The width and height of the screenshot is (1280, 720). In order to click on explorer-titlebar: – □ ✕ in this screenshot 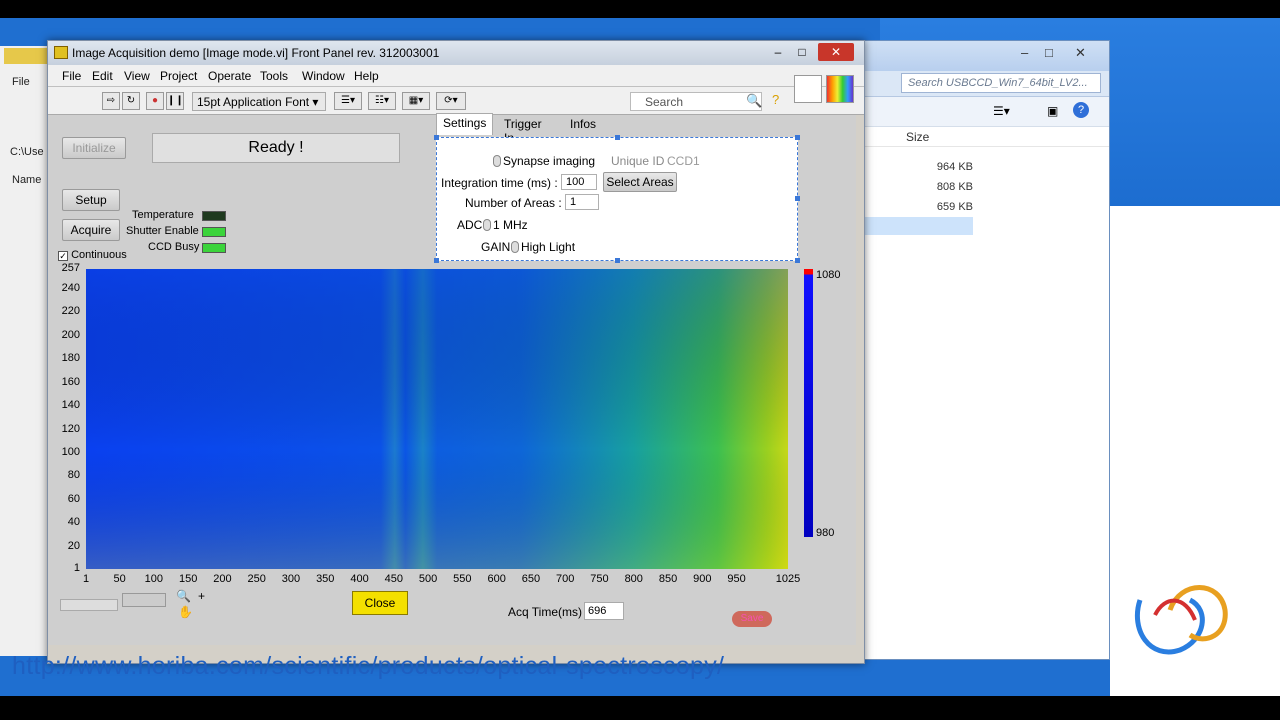, I will do `click(985, 56)`.